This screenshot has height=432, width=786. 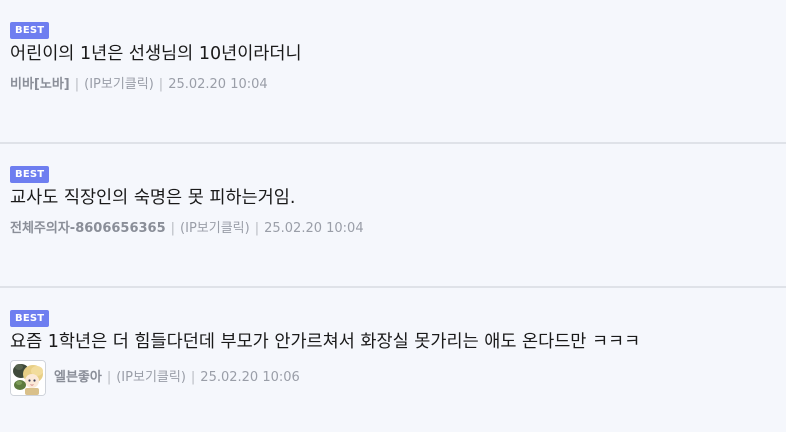 What do you see at coordinates (88, 229) in the screenshot?
I see `author-name: 전체주의자-8606656365` at bounding box center [88, 229].